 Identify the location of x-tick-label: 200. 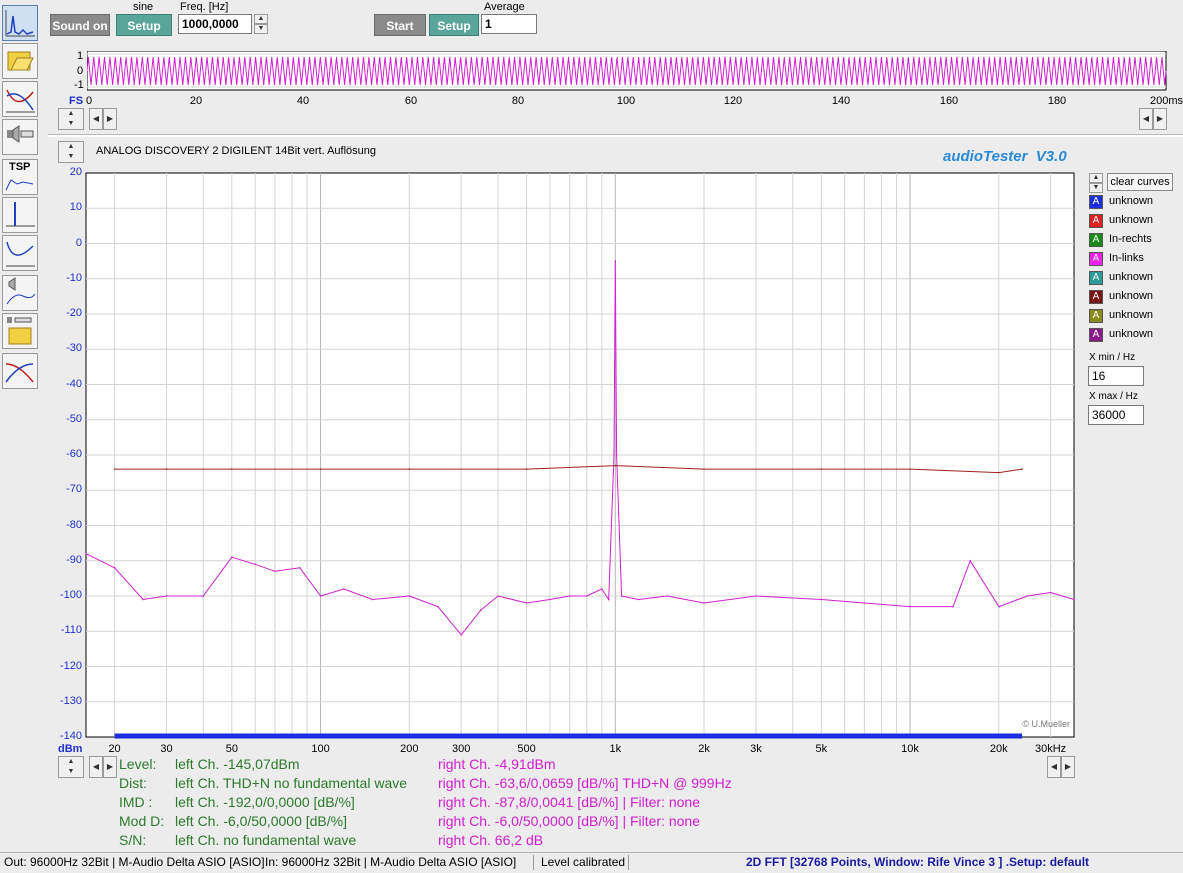
(409, 749).